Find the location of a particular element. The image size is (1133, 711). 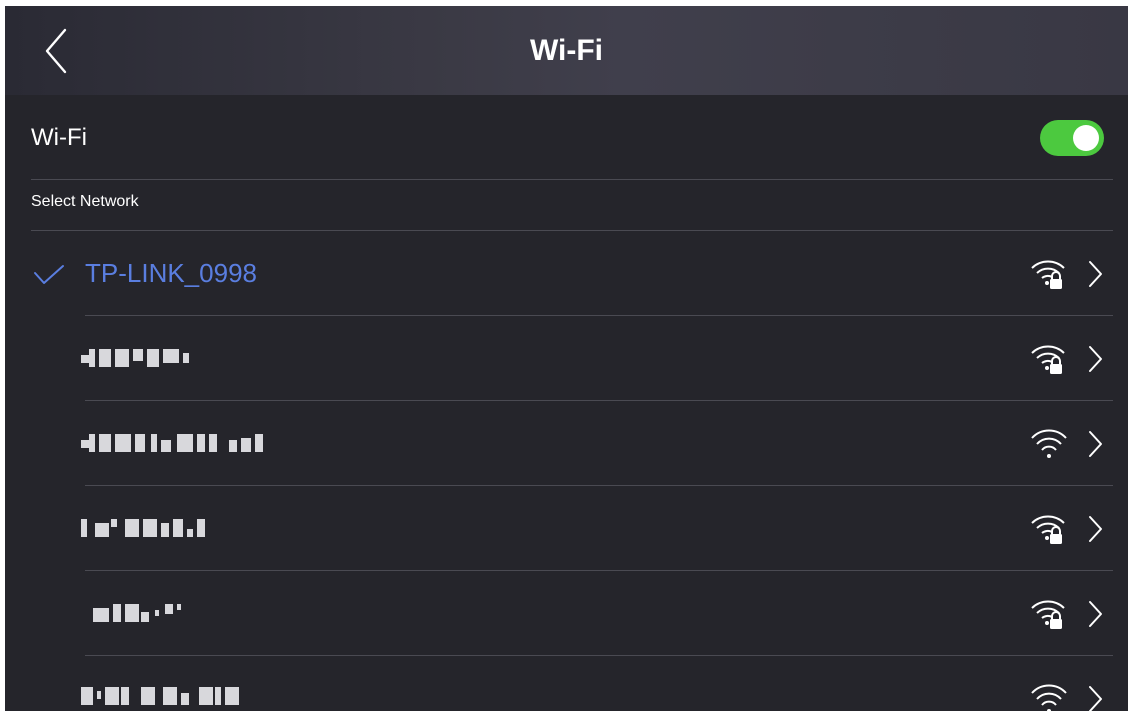

wifi-toggle-switch is located at coordinates (1072, 138).